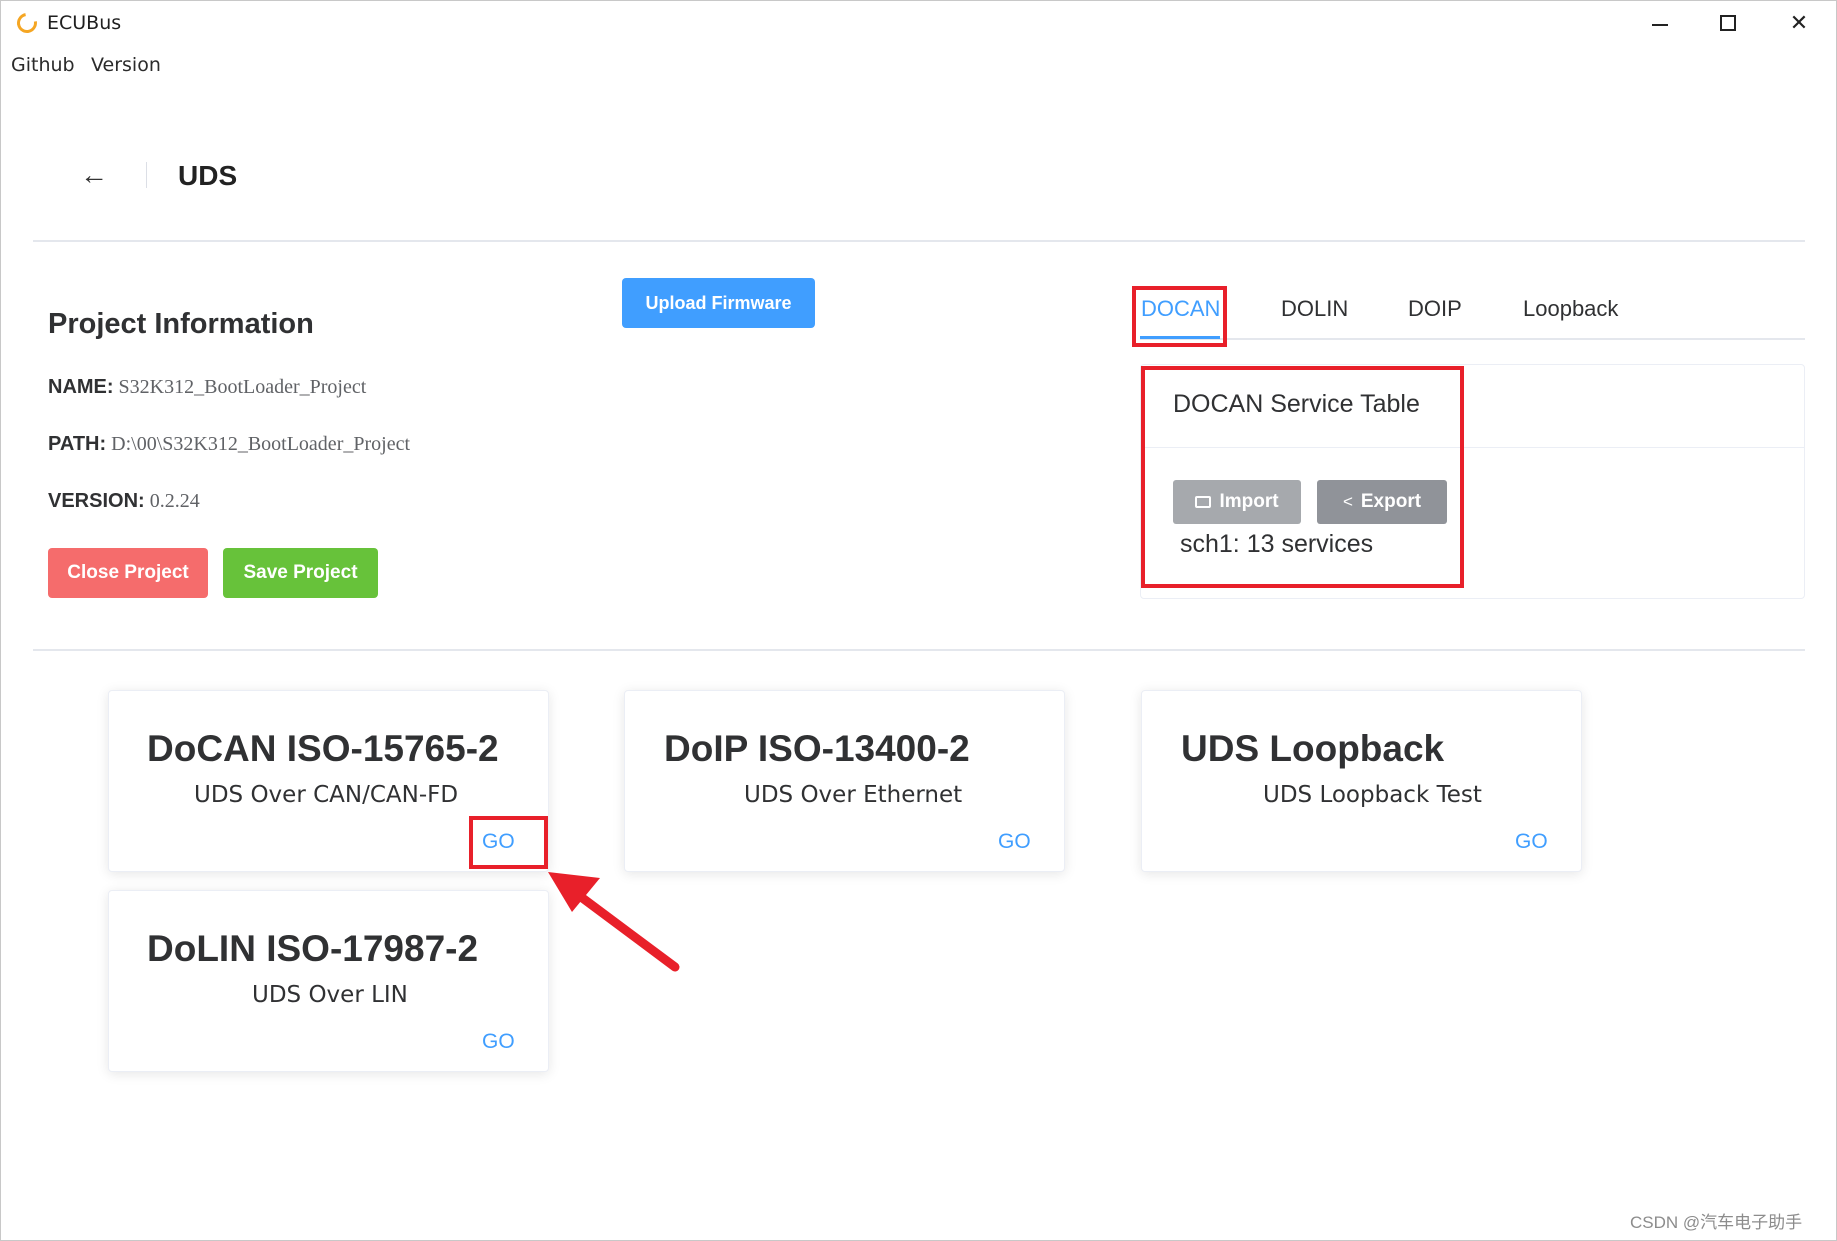 The width and height of the screenshot is (1837, 1241). What do you see at coordinates (313, 948) in the screenshot?
I see `dolin-card-title: DoLIN ISO-17987-2` at bounding box center [313, 948].